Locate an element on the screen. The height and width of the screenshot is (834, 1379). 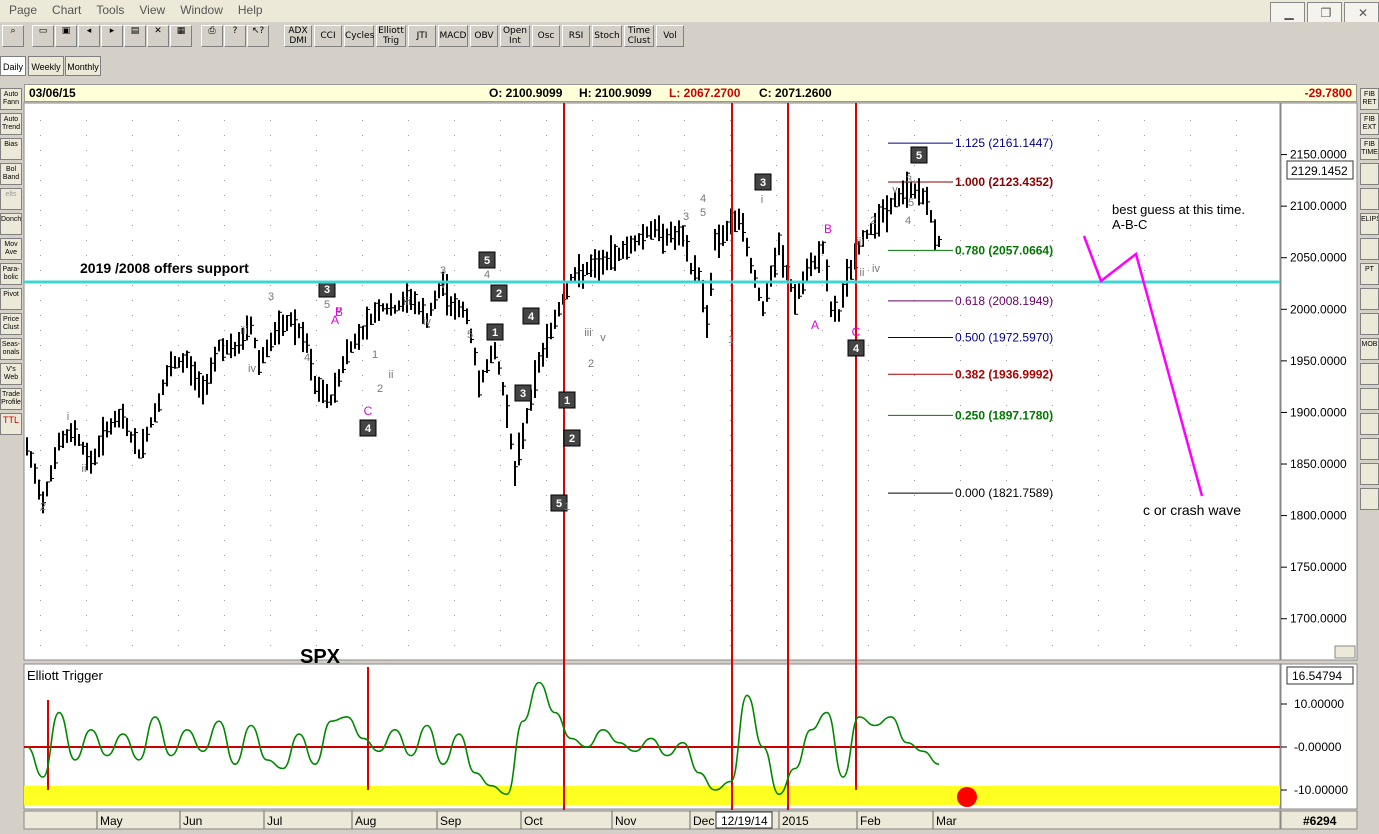
wave-label: v is located at coordinates (603, 338).